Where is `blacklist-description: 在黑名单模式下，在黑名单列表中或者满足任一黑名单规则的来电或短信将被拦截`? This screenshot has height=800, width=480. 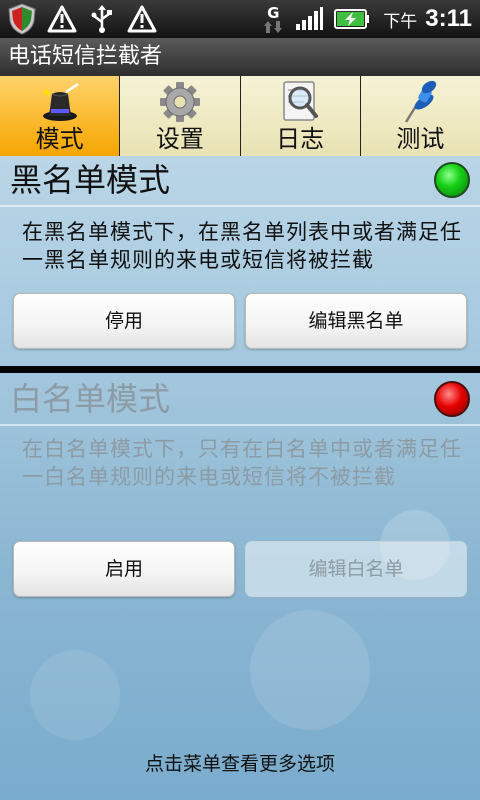
blacklist-description: 在黑名单模式下，在黑名单列表中或者满足任一黑名单规则的来电或短信将被拦截 is located at coordinates (242, 246).